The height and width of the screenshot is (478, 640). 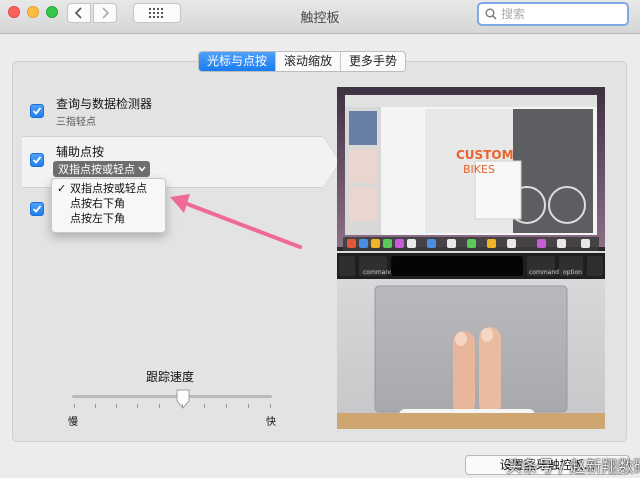 I want to click on tab-more-gestures: 更多手势, so click(x=373, y=61).